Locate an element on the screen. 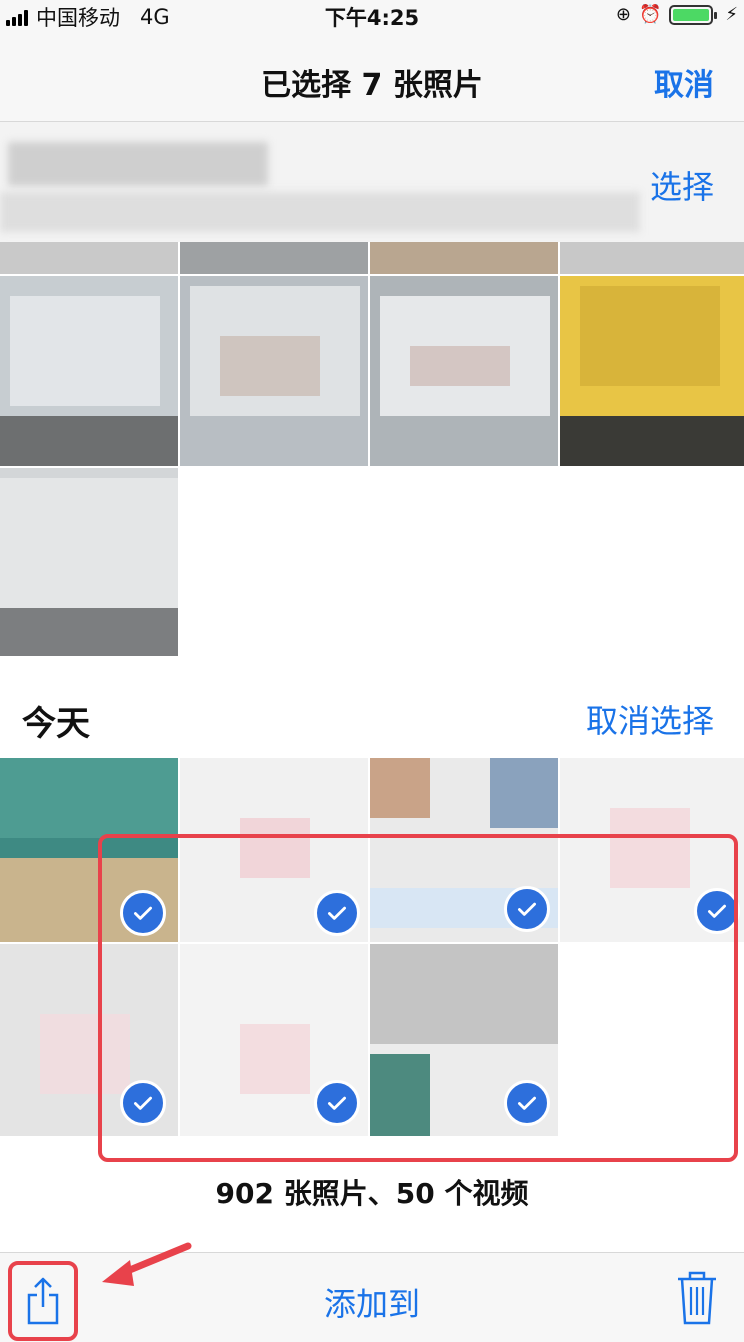 The height and width of the screenshot is (1342, 744). nav-bar: 已选择 7 张照片 取消 is located at coordinates (372, 76).